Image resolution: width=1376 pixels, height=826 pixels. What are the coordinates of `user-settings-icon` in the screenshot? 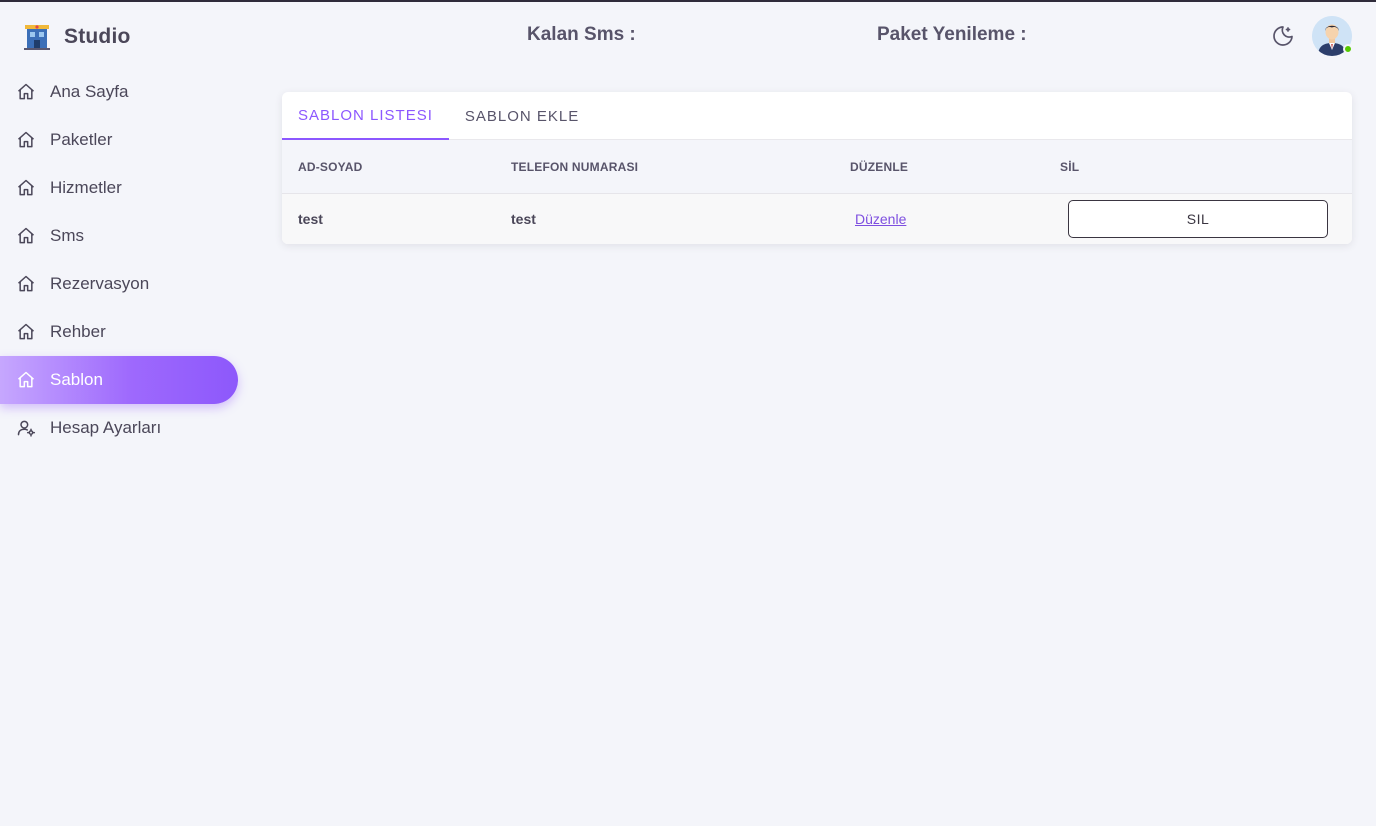 It's located at (26, 428).